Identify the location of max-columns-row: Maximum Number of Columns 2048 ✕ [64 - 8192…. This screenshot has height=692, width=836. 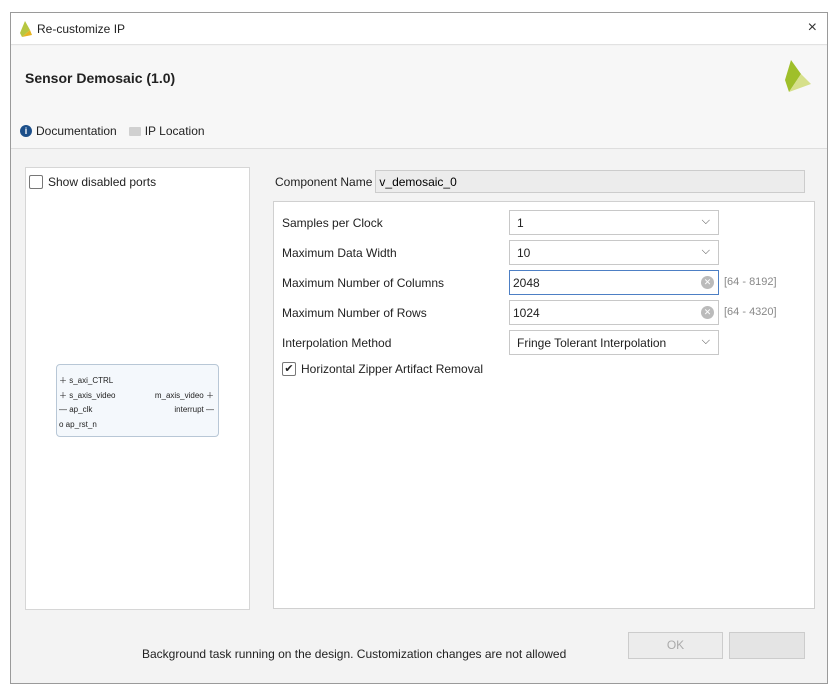
(547, 283).